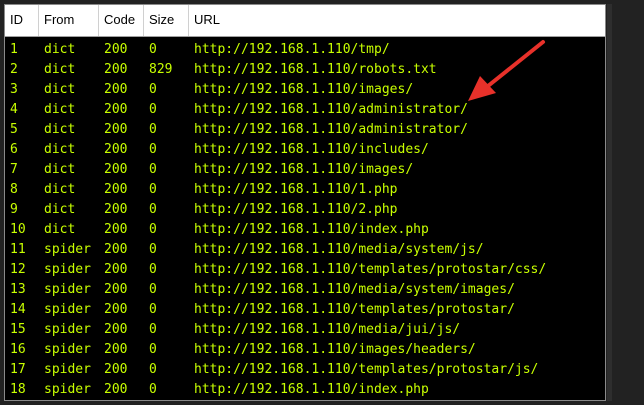 The image size is (644, 405). I want to click on table-row: 10 dict 200 0 http://192.168.1.110/index.php, so click(305, 230).